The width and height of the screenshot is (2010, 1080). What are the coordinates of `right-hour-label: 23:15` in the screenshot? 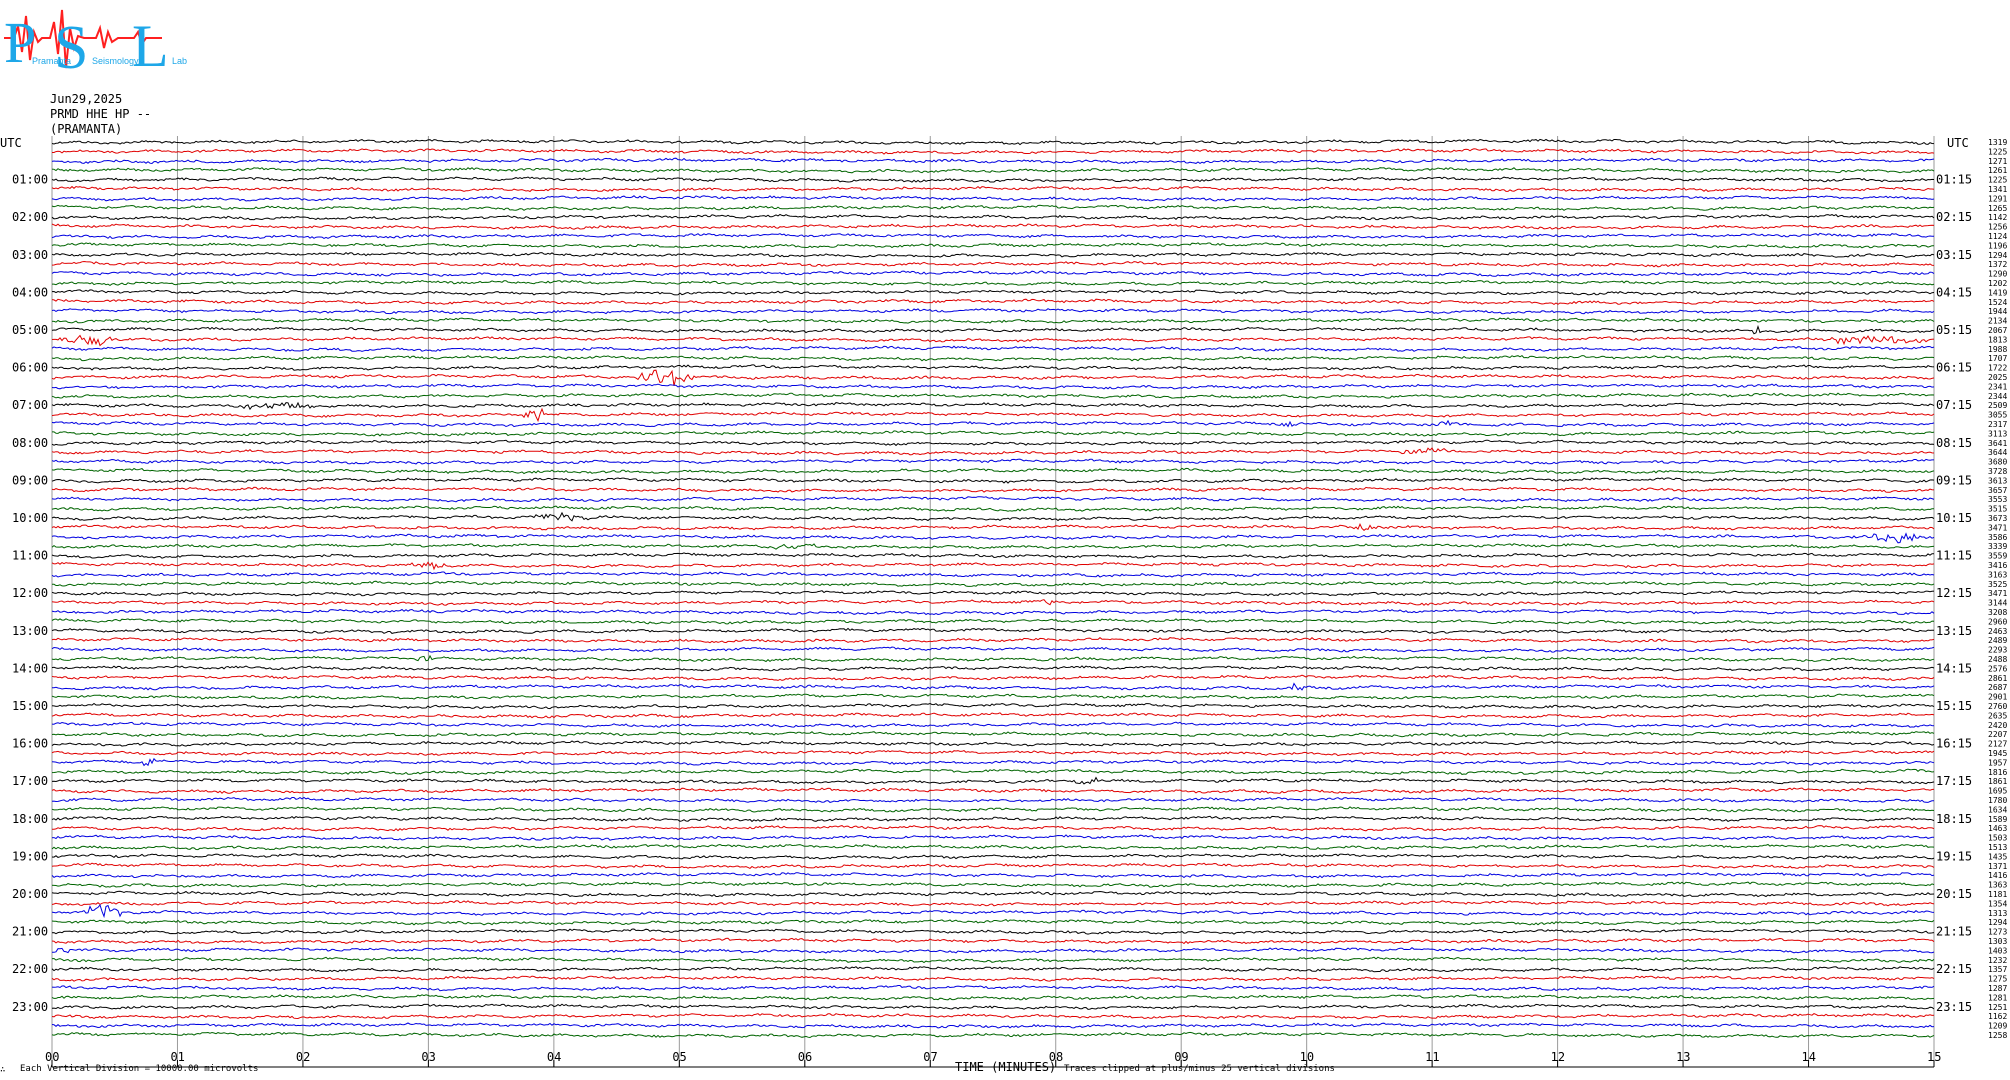 It's located at (1954, 1007).